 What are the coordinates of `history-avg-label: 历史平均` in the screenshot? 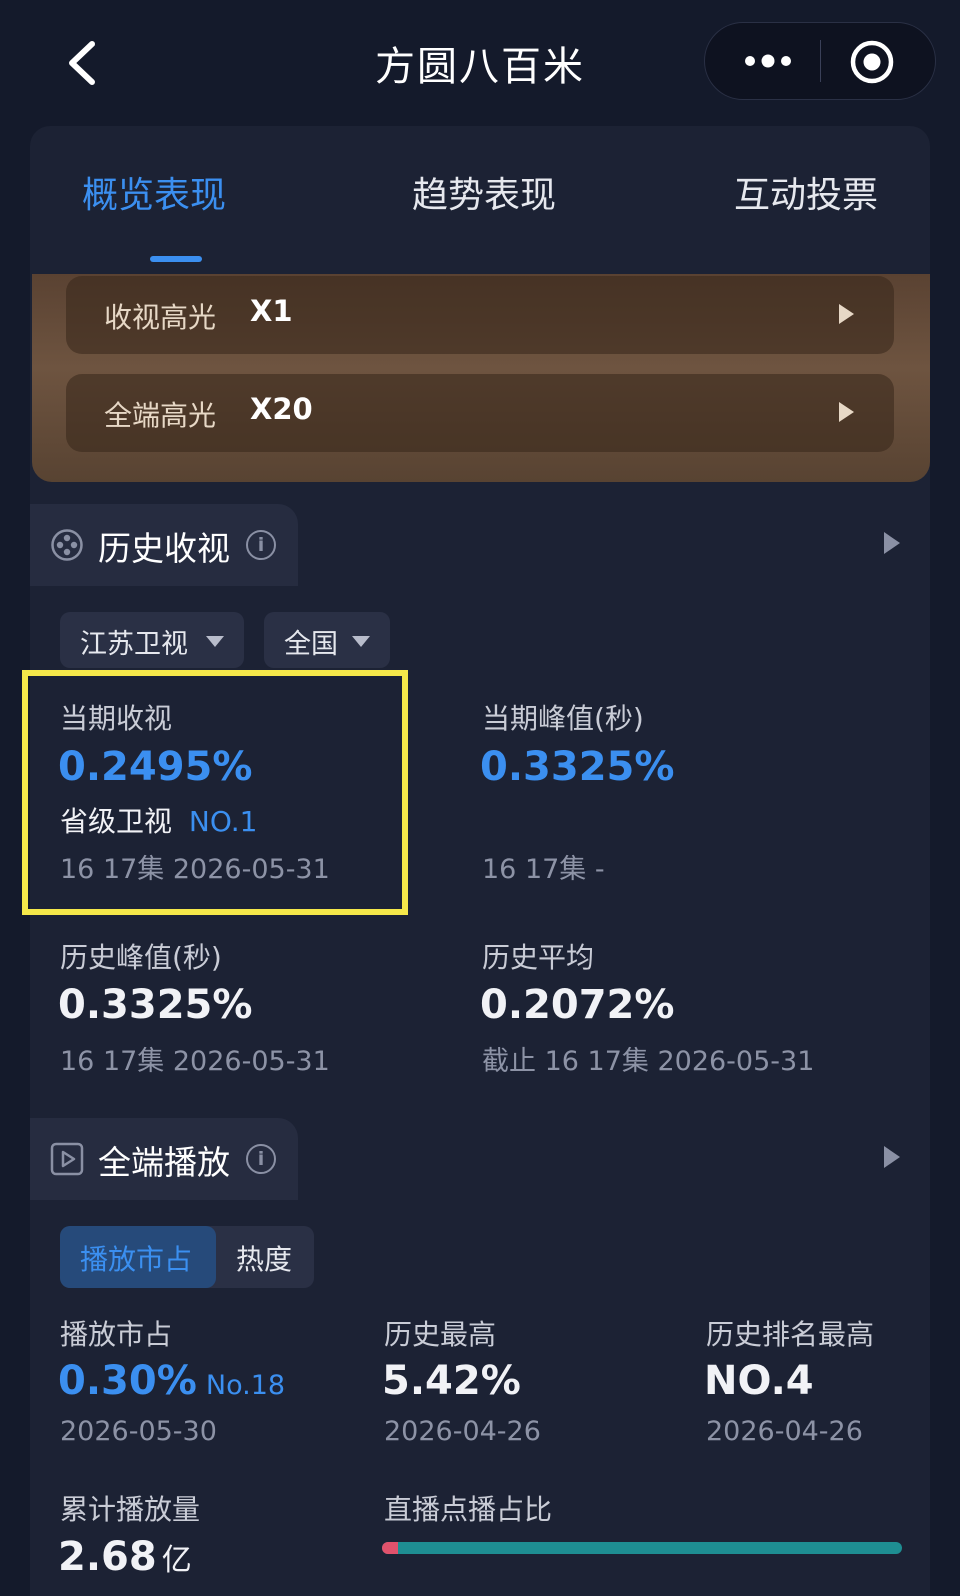 It's located at (538, 957).